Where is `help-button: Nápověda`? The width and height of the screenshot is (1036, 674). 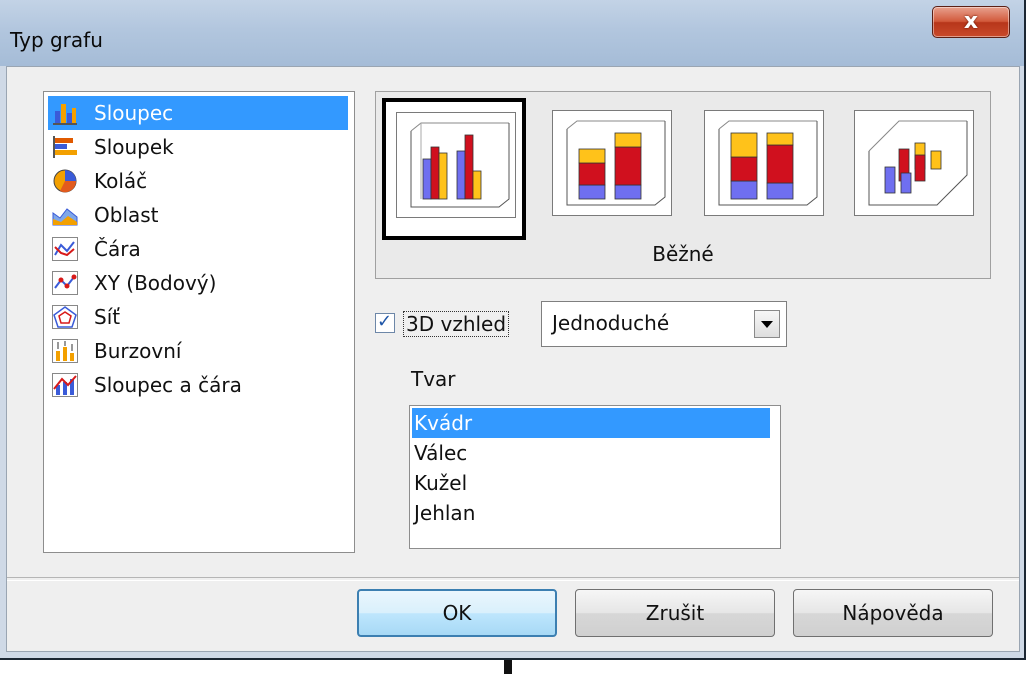
help-button: Nápověda is located at coordinates (893, 613).